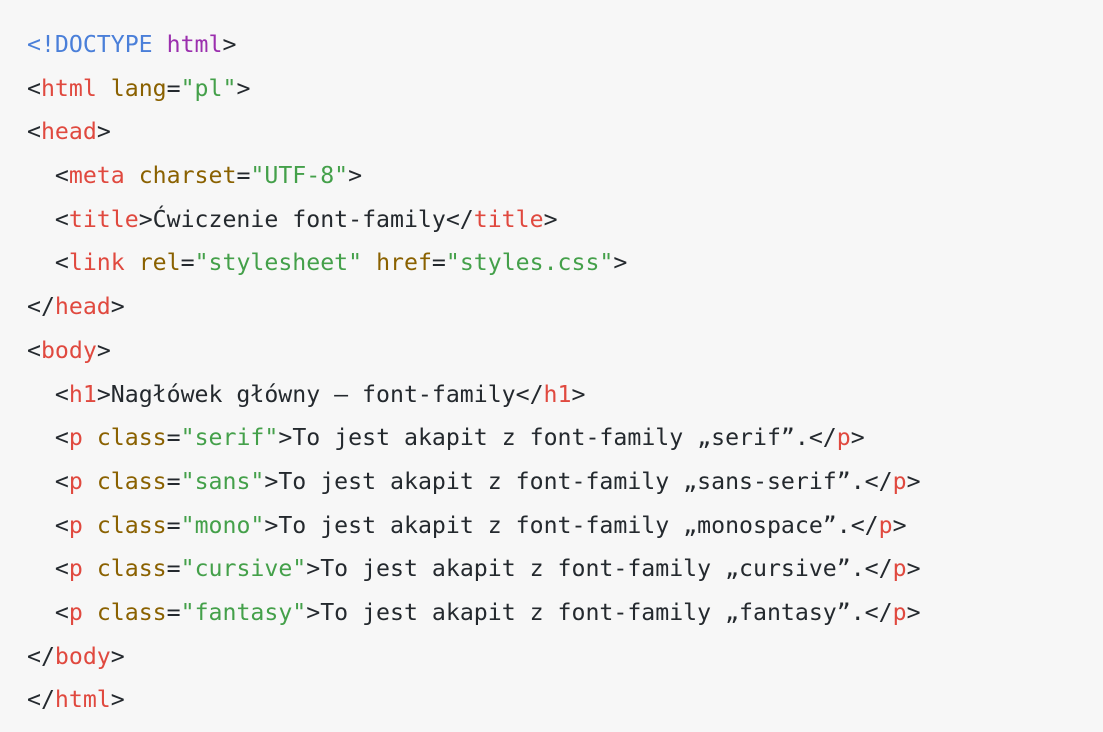 The height and width of the screenshot is (732, 1103). I want to click on attribute-value-token: "styles.css", so click(529, 263).